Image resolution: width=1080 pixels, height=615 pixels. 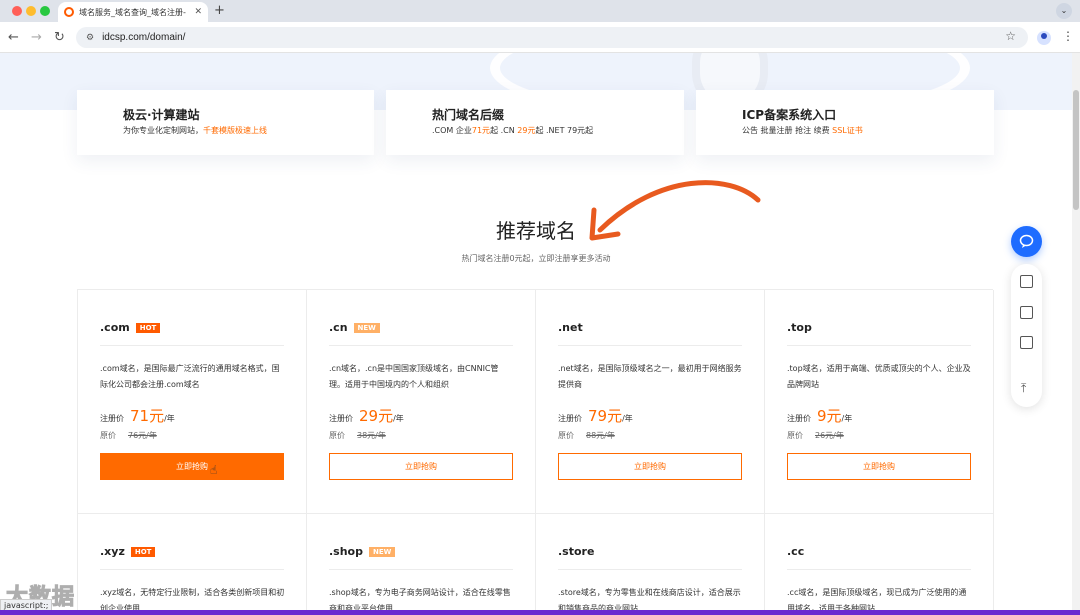 What do you see at coordinates (198, 12) in the screenshot?
I see `tab-close-icon: ✕` at bounding box center [198, 12].